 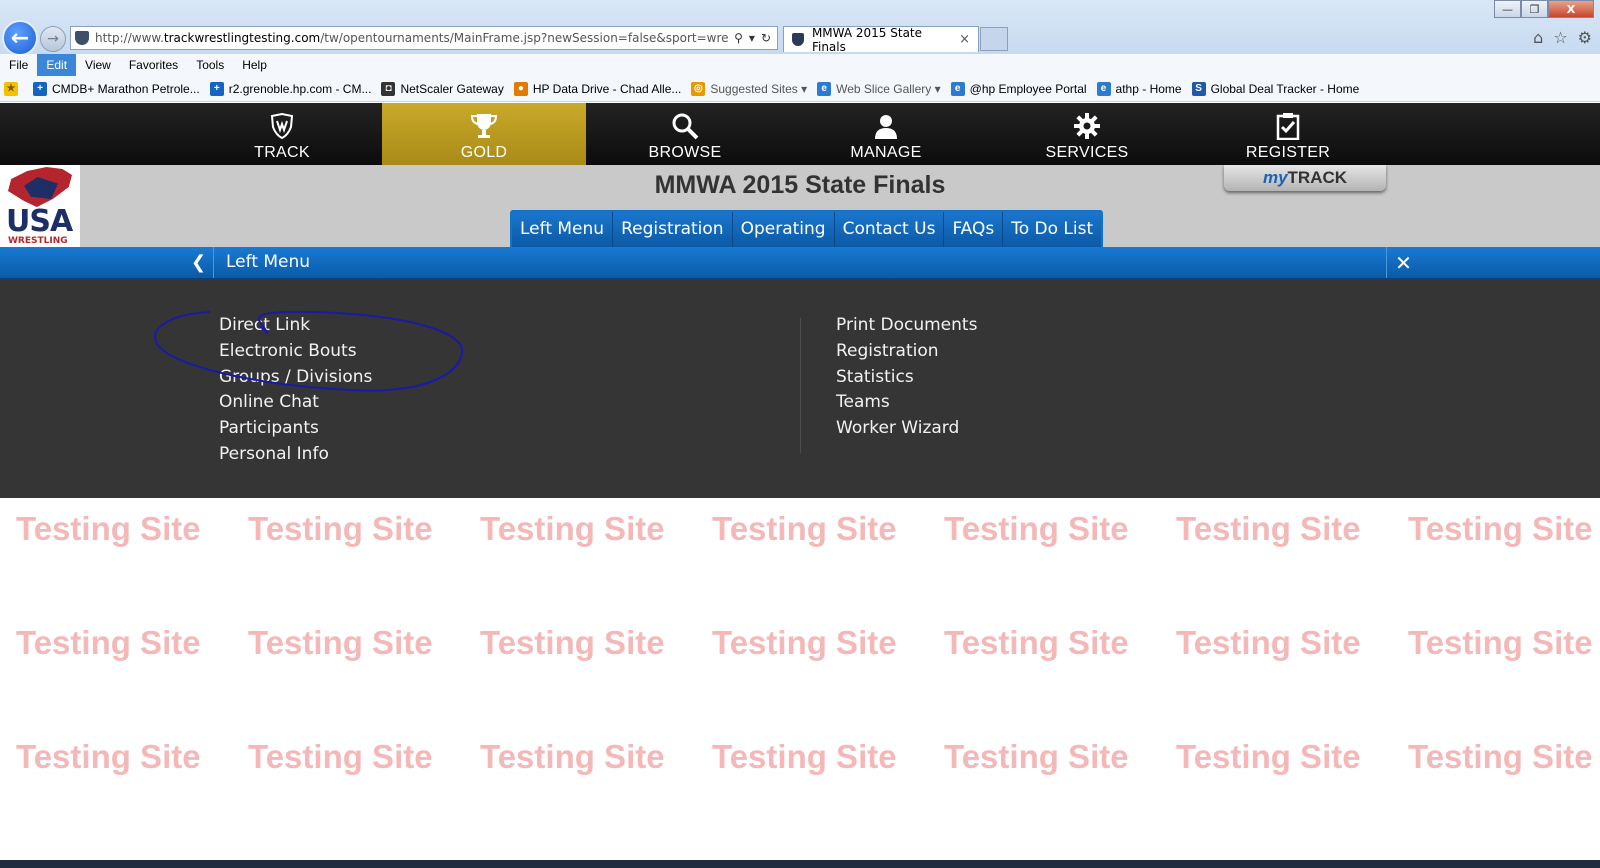 I want to click on favorite-label: @hp Employee Portal, so click(x=1028, y=88).